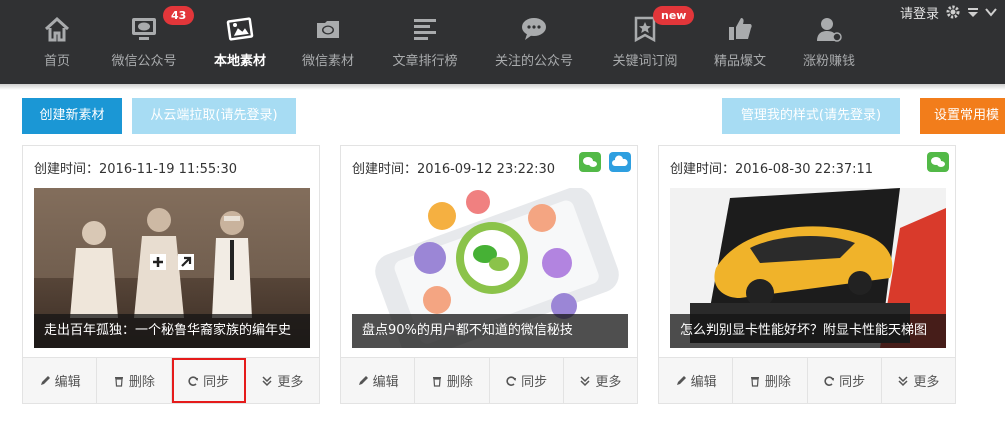 The width and height of the screenshot is (1005, 428). I want to click on article-title: 盘点90%的用户都不知道的微信秘技, so click(490, 331).